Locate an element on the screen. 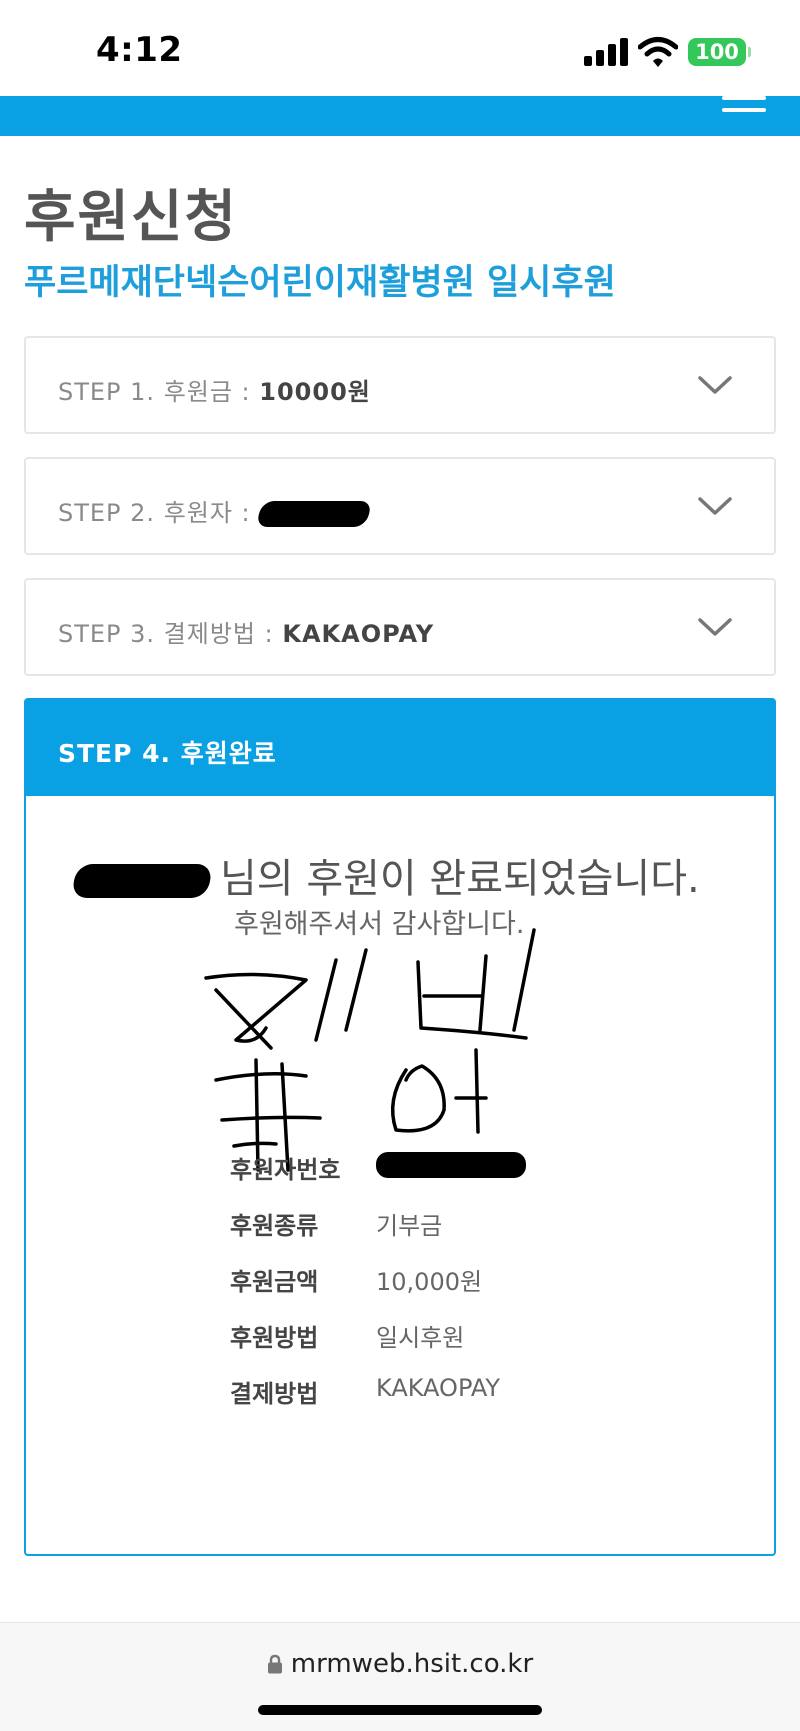 The width and height of the screenshot is (800, 1731). info-value: 기부금 is located at coordinates (409, 1226).